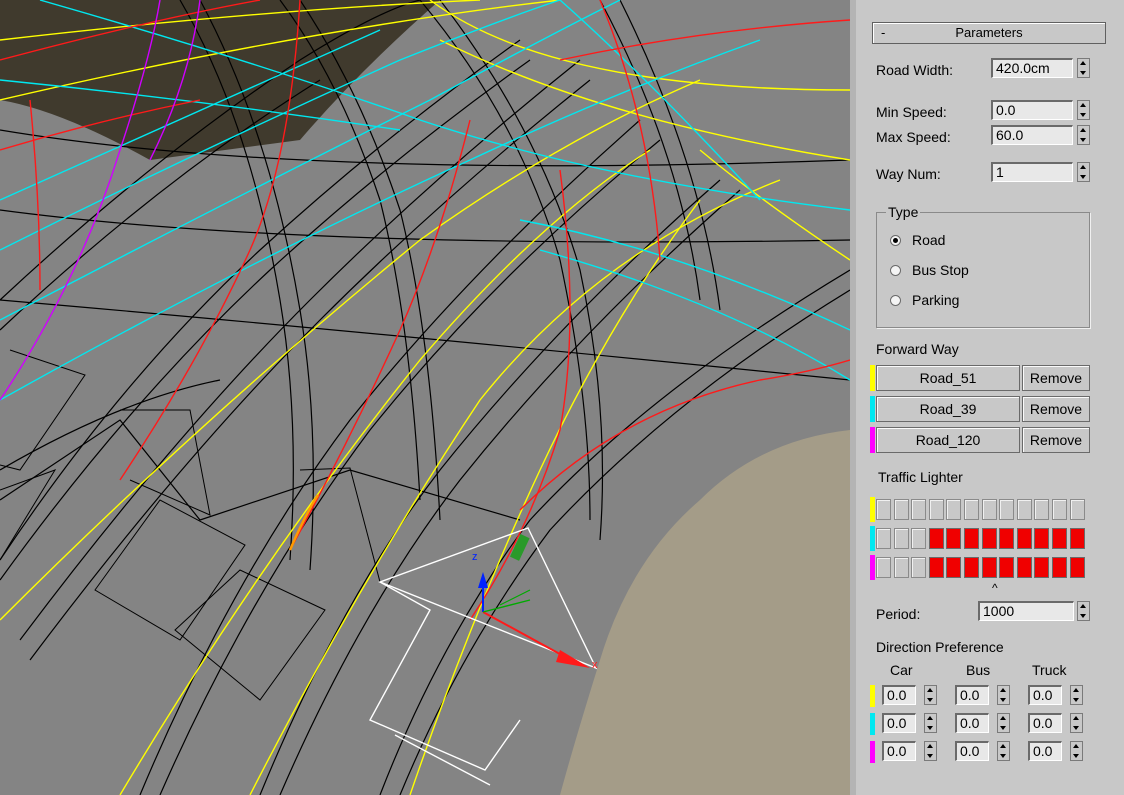 The height and width of the screenshot is (795, 1124). What do you see at coordinates (595, 665) in the screenshot?
I see `svg-text: x` at bounding box center [595, 665].